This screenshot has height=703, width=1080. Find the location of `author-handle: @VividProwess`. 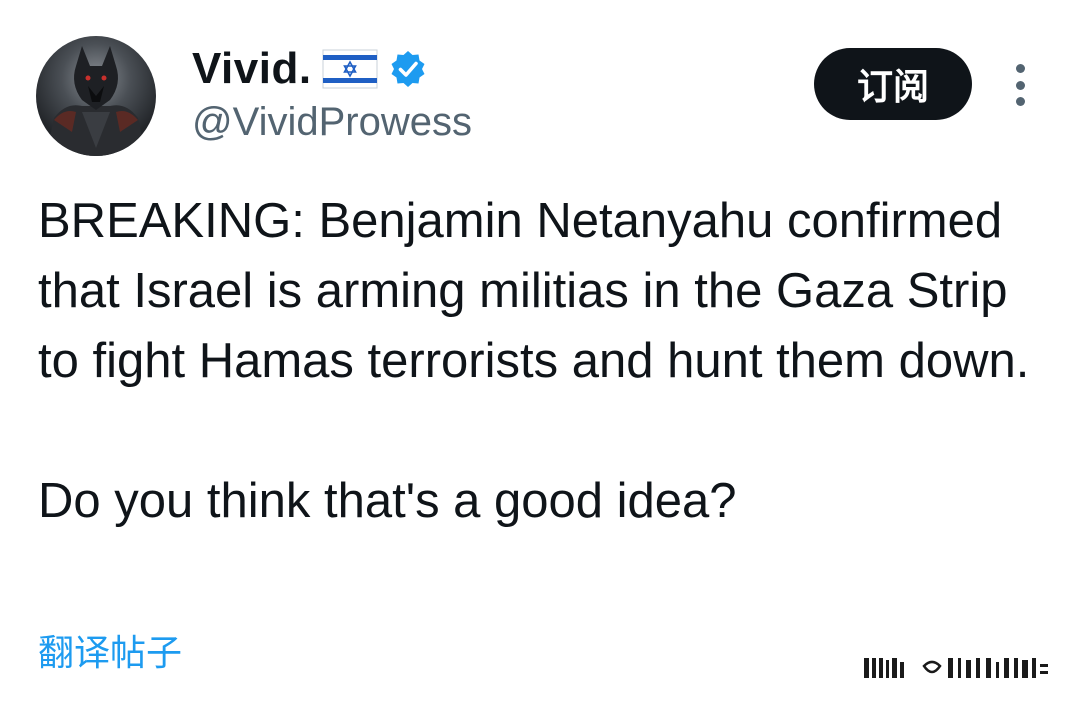

author-handle: @VividProwess is located at coordinates (332, 122).